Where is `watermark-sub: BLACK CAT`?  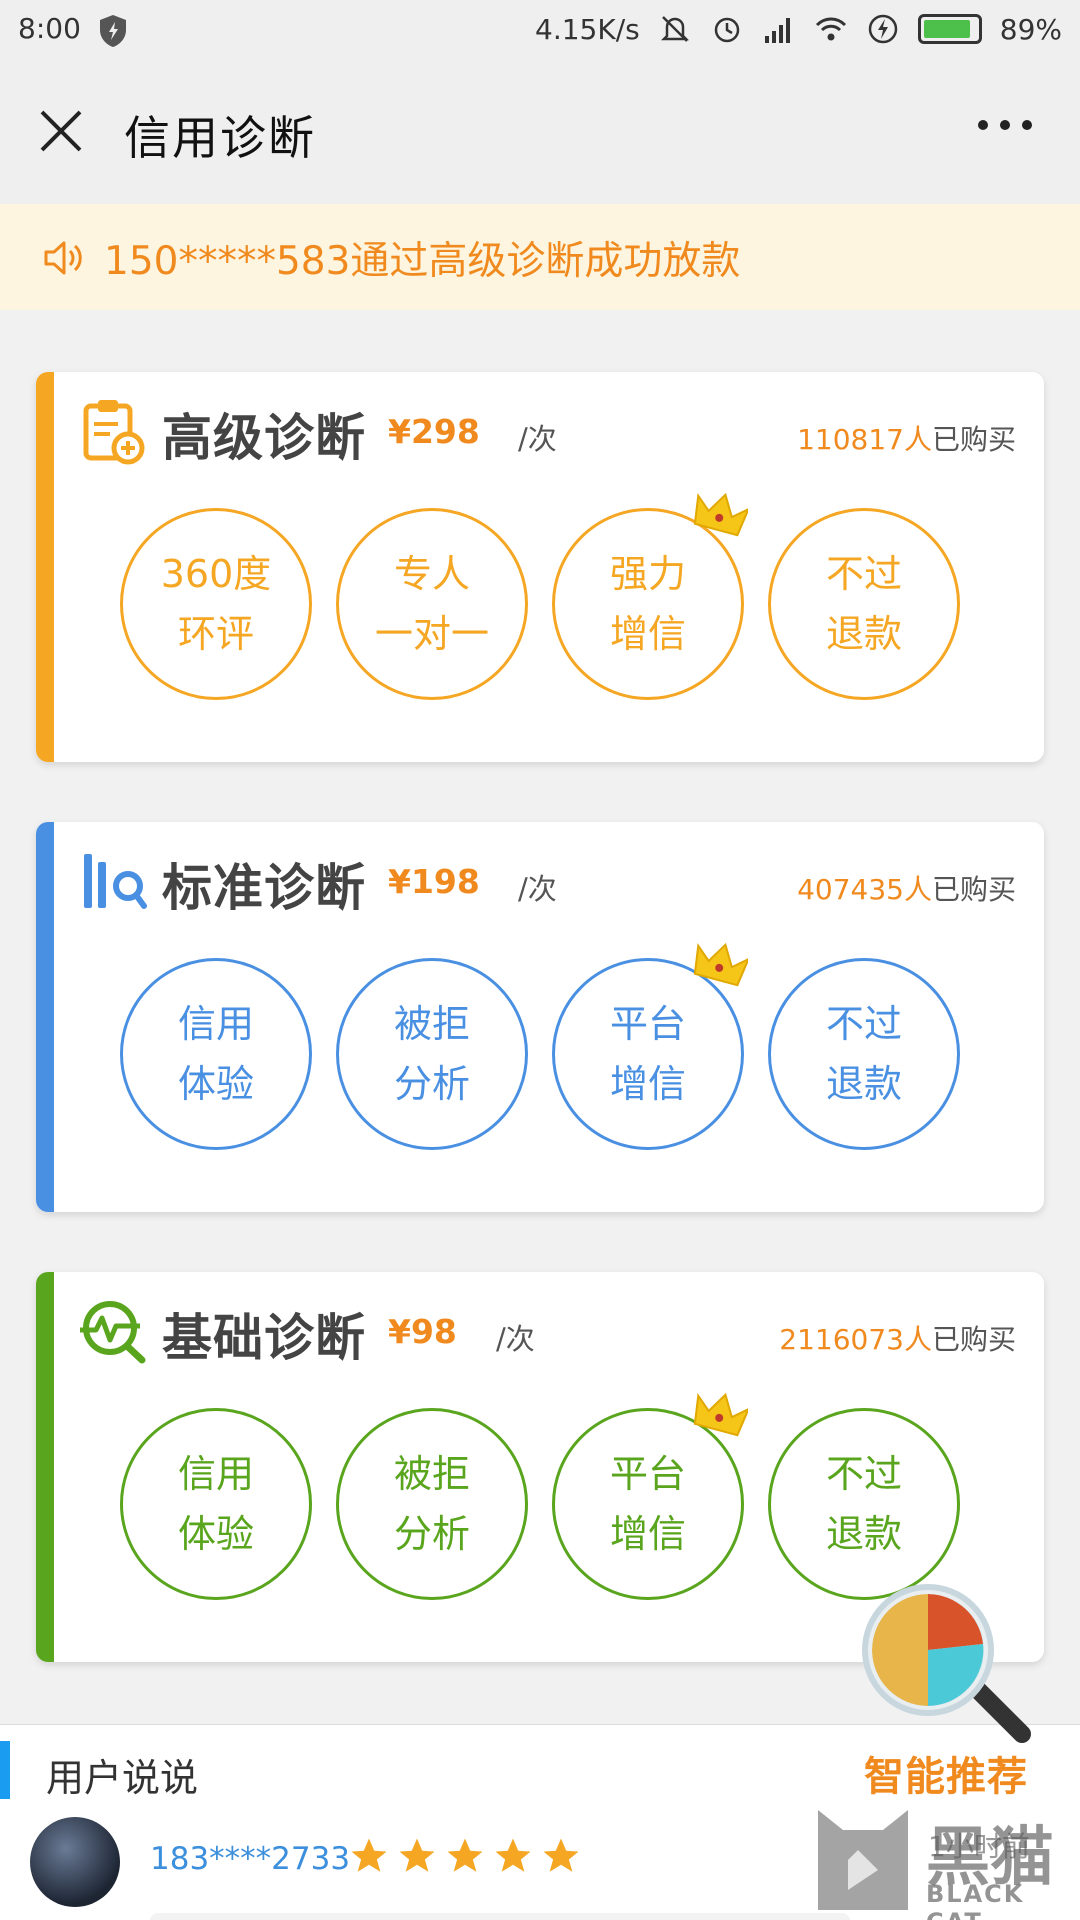
watermark-sub: BLACK CAT is located at coordinates (975, 1900).